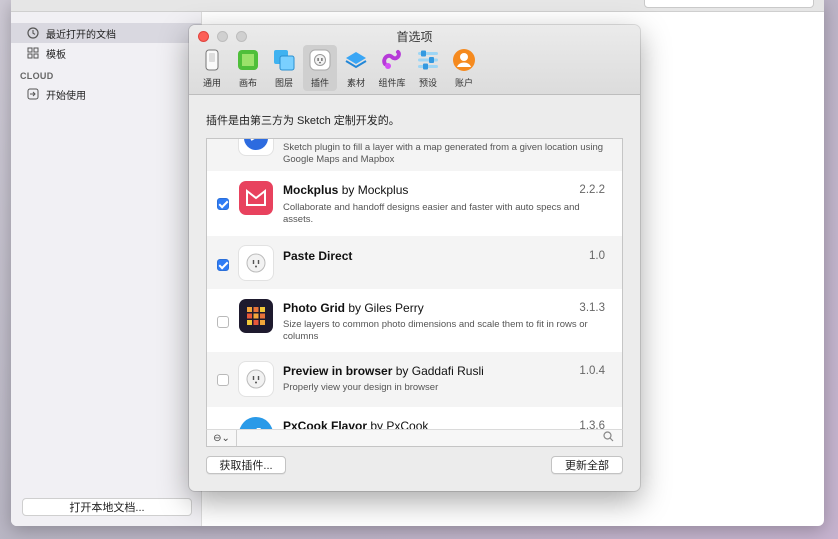  What do you see at coordinates (592, 308) in the screenshot?
I see `plugin-version: 3.1.3` at bounding box center [592, 308].